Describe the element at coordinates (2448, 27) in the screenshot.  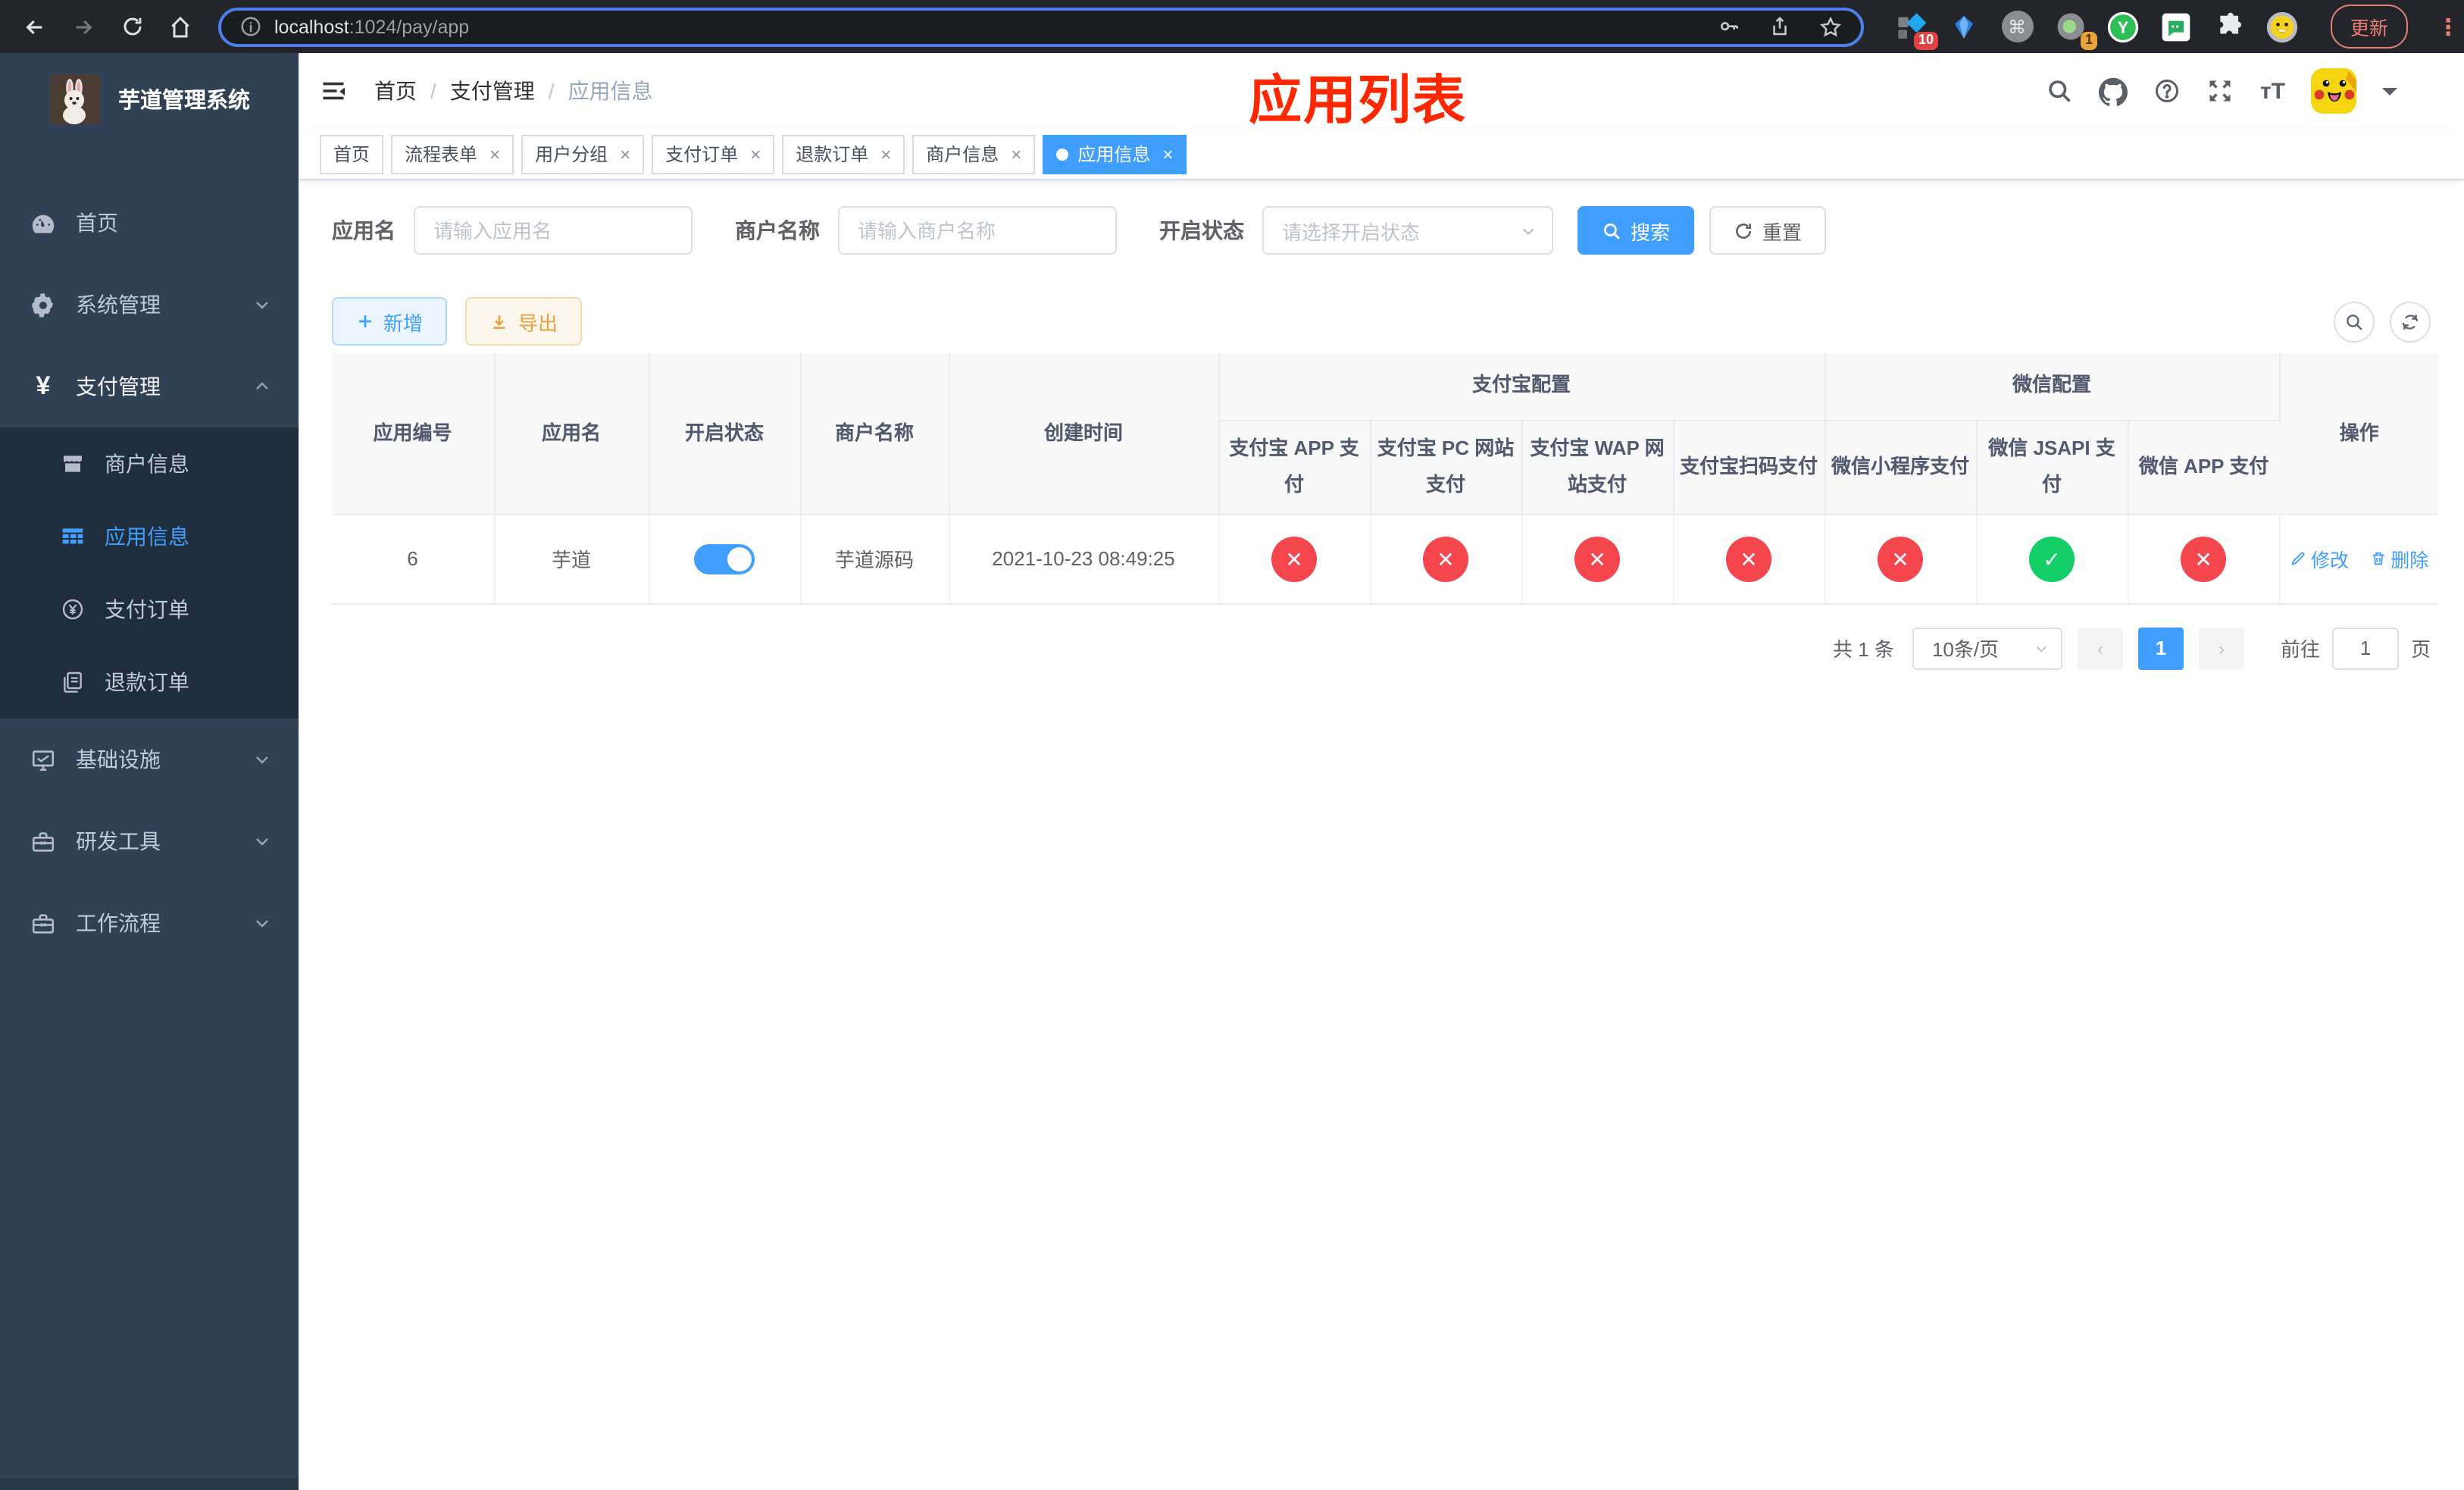
I see `browser-menu-icon: ⋮` at that location.